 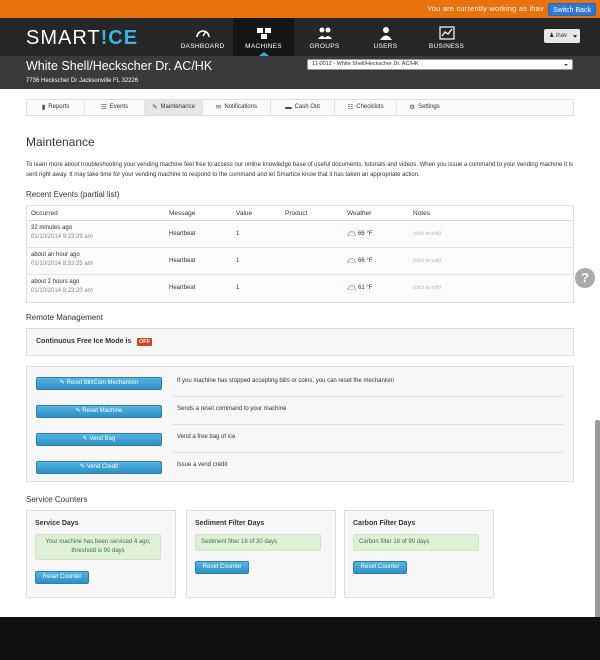 What do you see at coordinates (301, 467) in the screenshot?
I see `command-row: ✎ Vend Credit Issue a vend credit` at bounding box center [301, 467].